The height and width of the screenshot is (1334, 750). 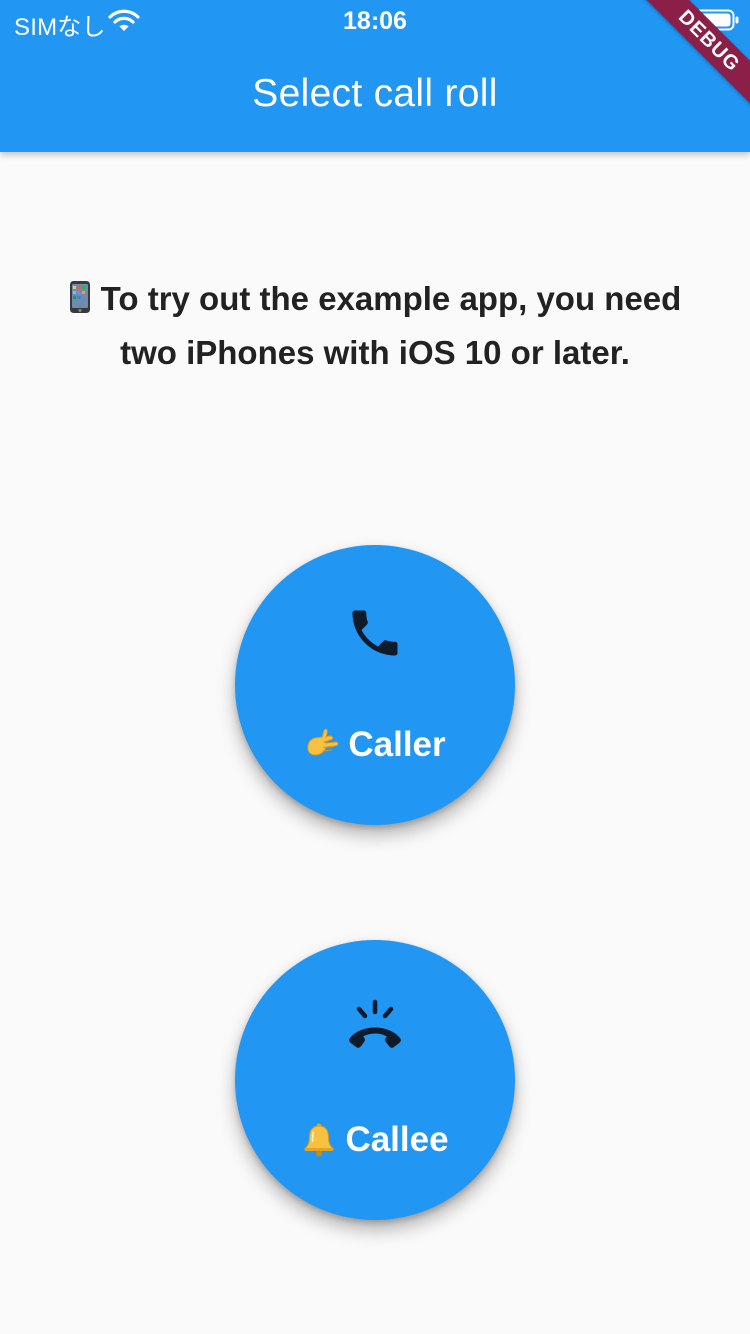 I want to click on mobile-phone-emoji-icon, so click(x=79, y=297).